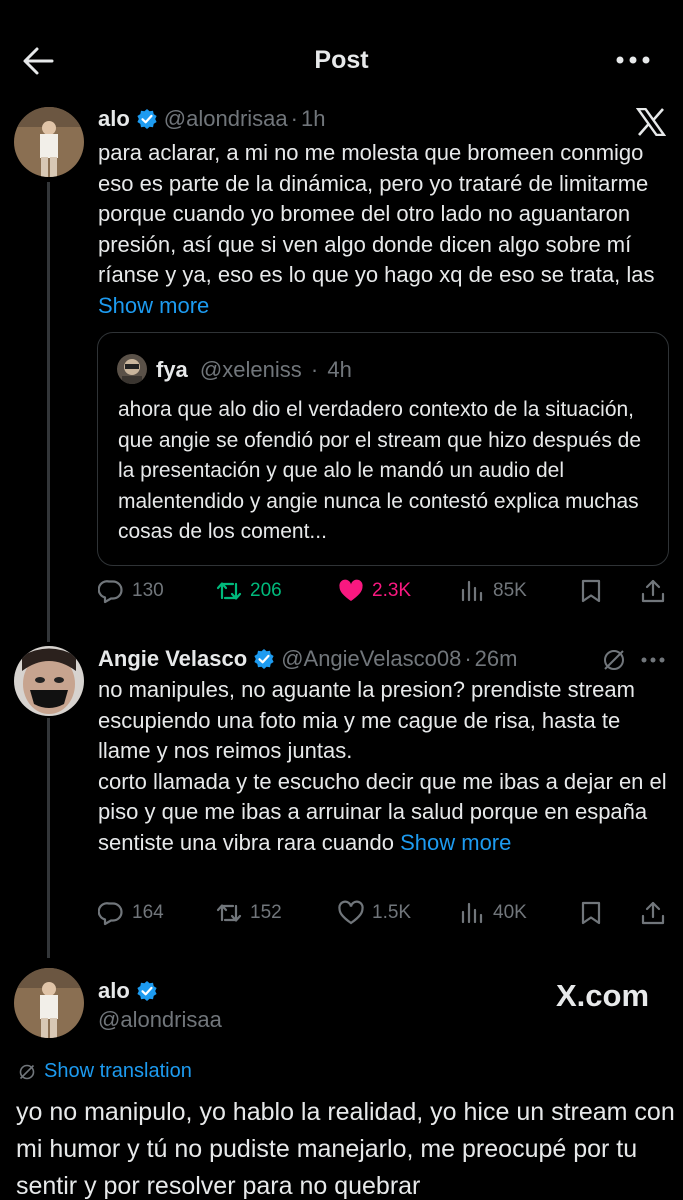  What do you see at coordinates (132, 369) in the screenshot?
I see `quote-avatar` at bounding box center [132, 369].